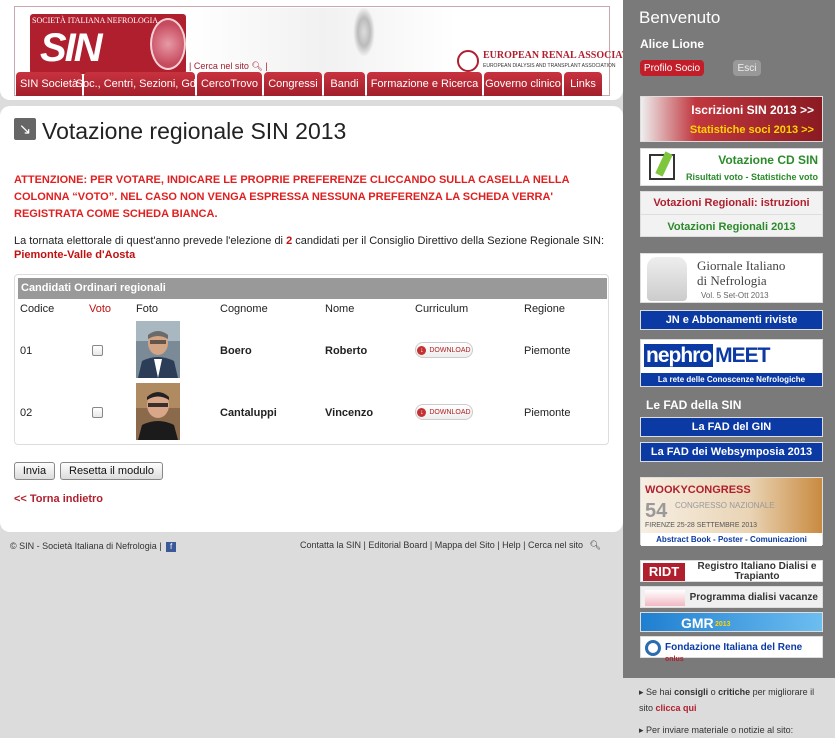  Describe the element at coordinates (424, 84) in the screenshot. I see `nav-formazione: Formazione e Ricerca` at that location.